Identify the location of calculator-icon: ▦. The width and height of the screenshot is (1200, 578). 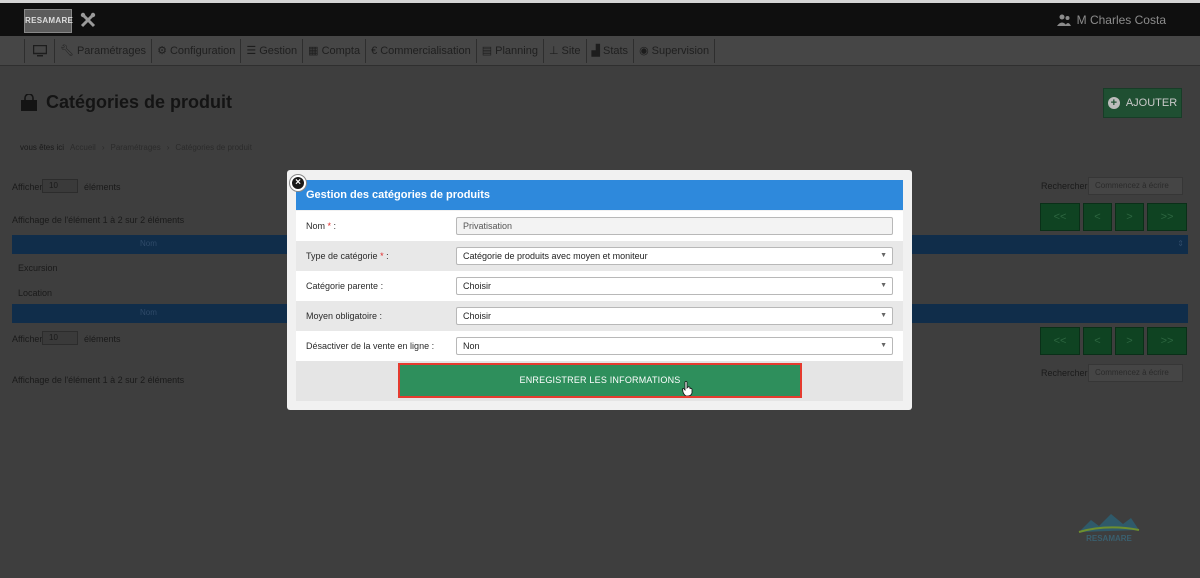
(313, 51).